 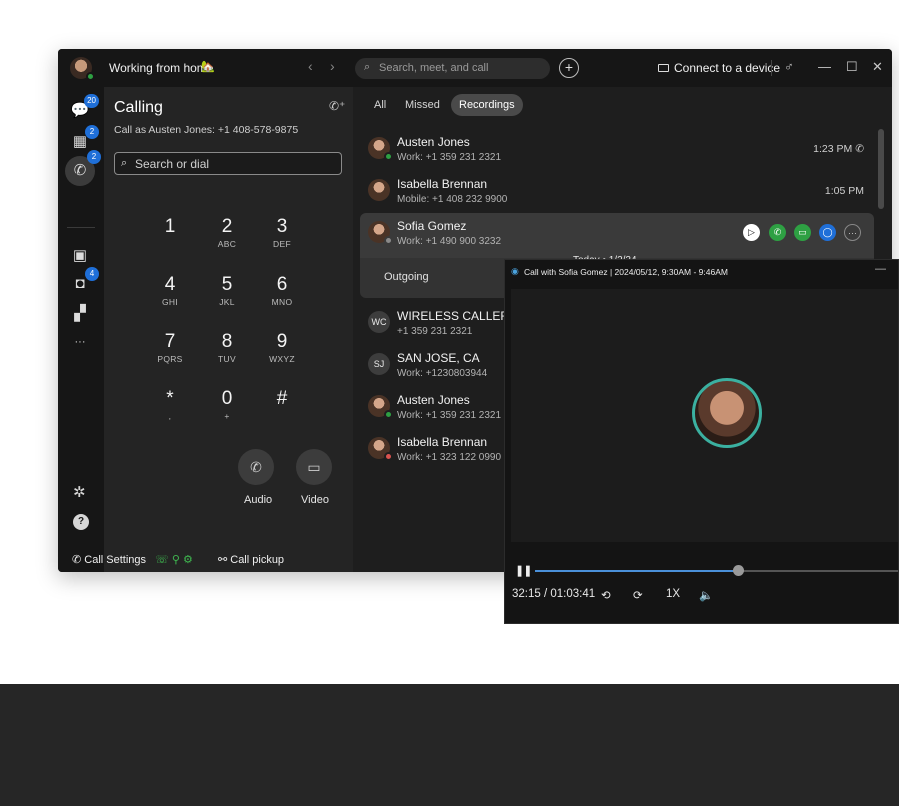 I want to click on status-text: Working from home, so click(x=161, y=68).